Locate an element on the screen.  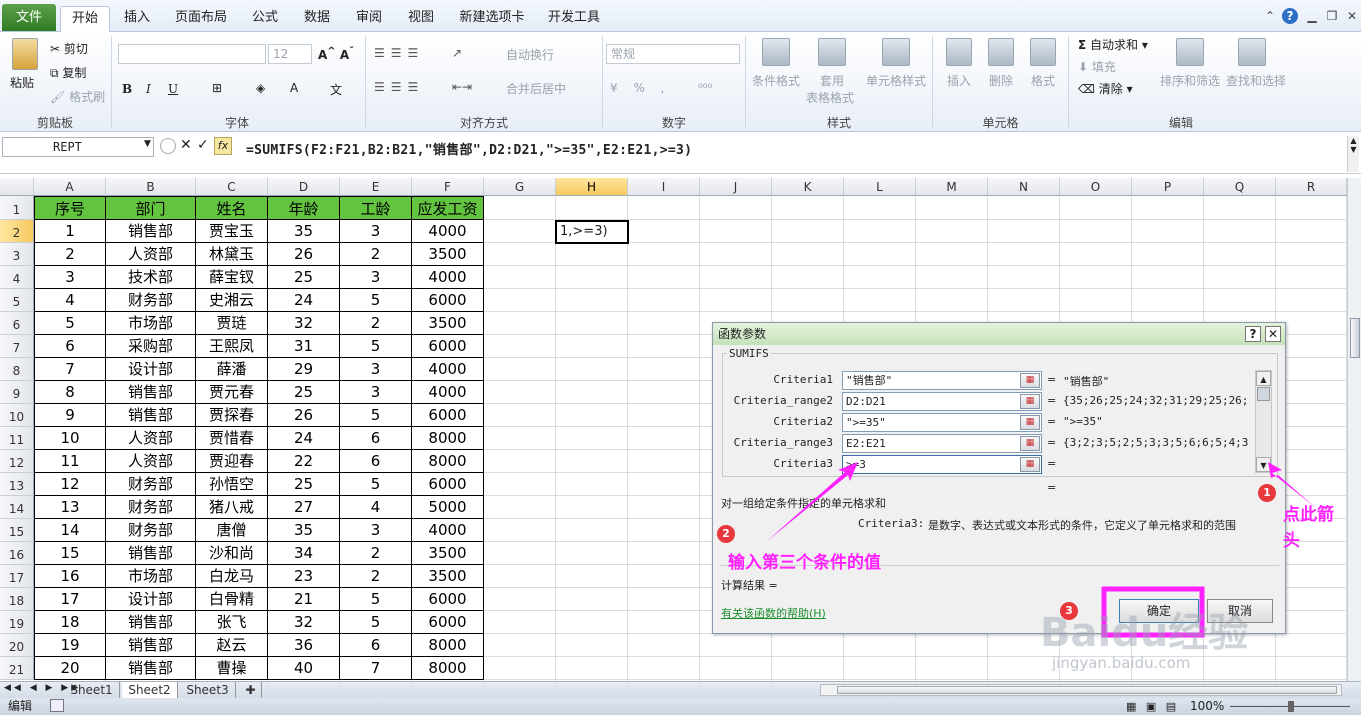
row-header: 2 is located at coordinates (17, 231).